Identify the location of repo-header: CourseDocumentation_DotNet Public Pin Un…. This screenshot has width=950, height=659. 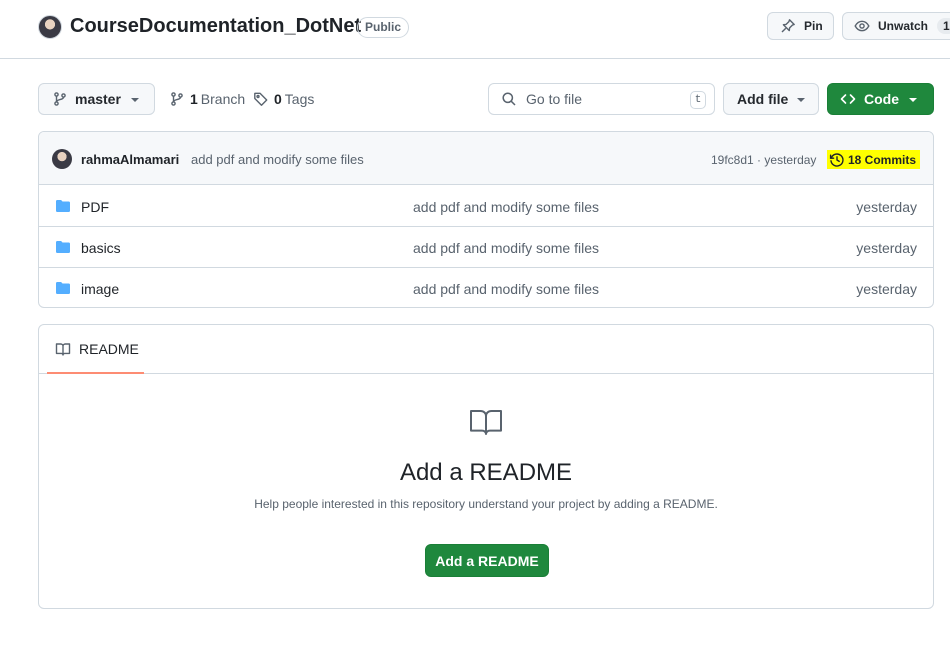
(475, 29).